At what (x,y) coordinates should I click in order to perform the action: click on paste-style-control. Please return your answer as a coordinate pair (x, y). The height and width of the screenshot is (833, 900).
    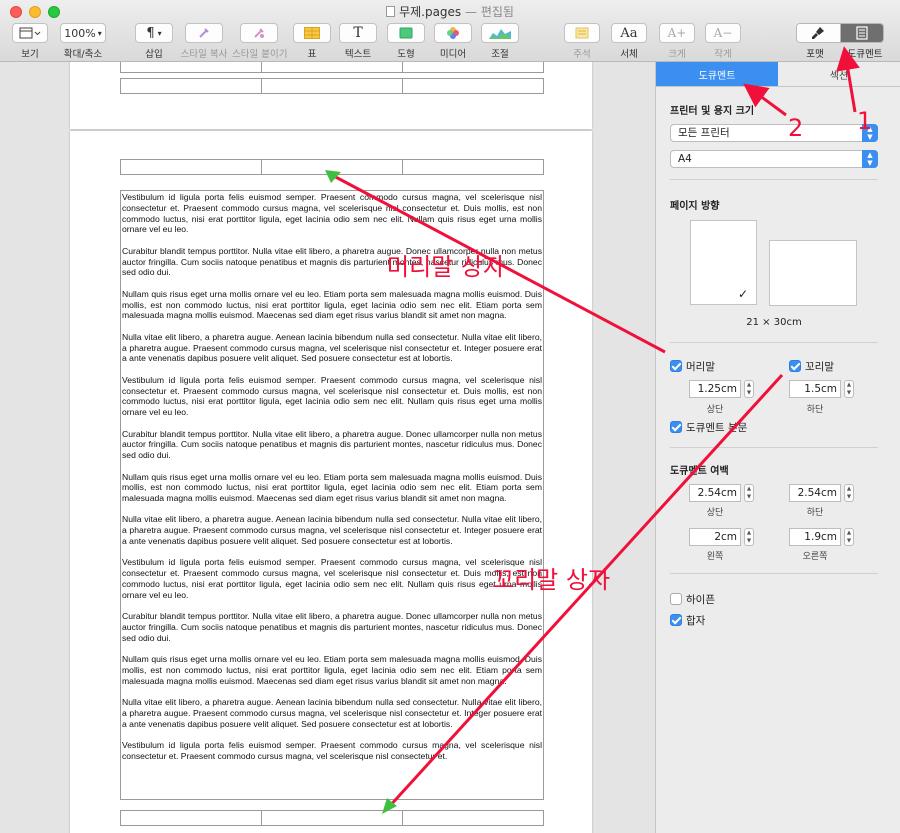
    Looking at the image, I should click on (259, 33).